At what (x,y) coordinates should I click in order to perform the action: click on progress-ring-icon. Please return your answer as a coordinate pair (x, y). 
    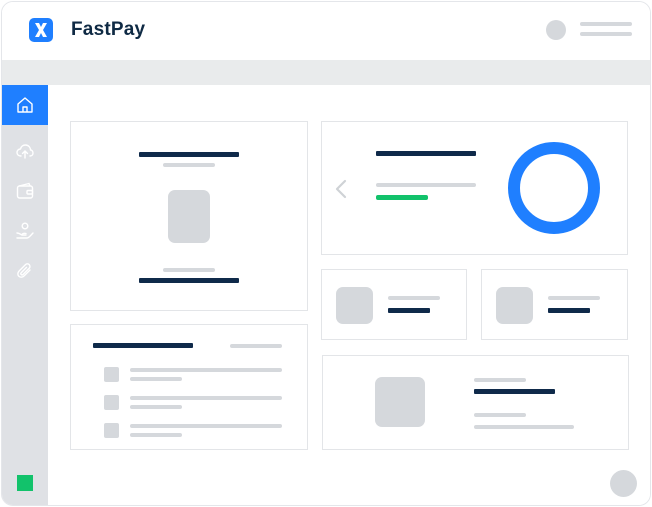
    Looking at the image, I should click on (554, 188).